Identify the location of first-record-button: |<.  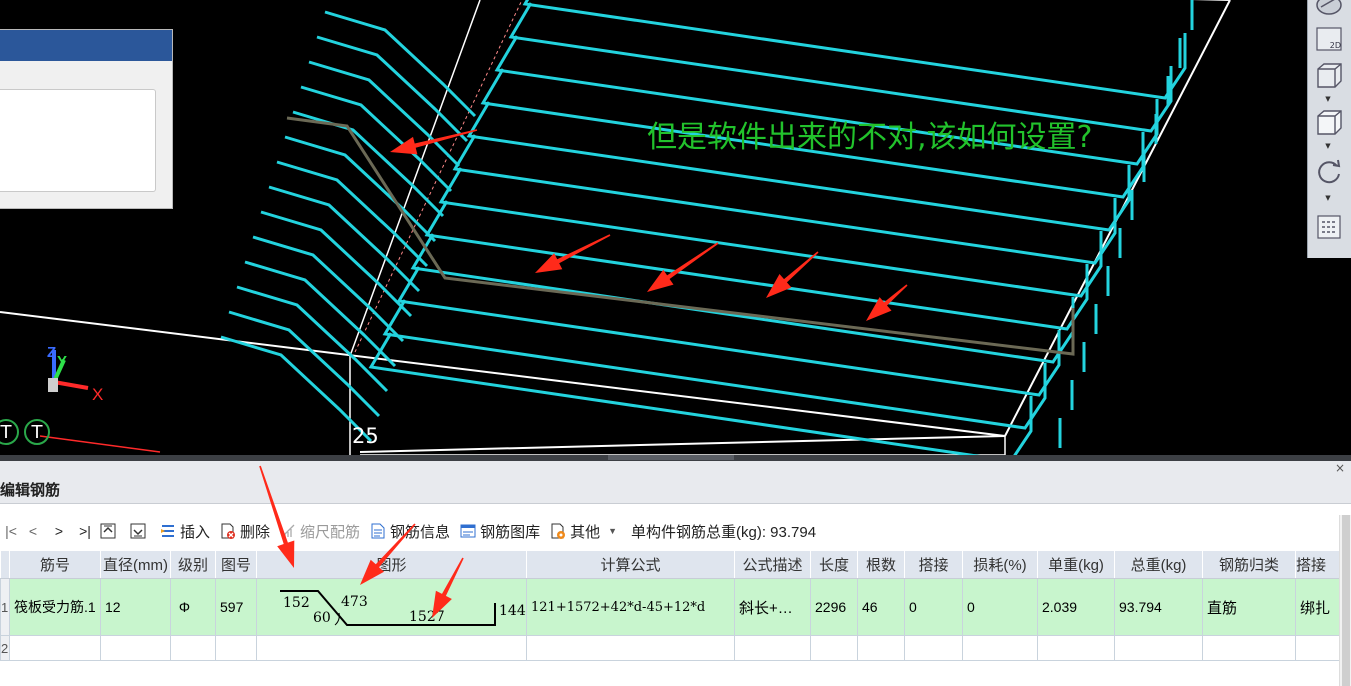
(11, 531).